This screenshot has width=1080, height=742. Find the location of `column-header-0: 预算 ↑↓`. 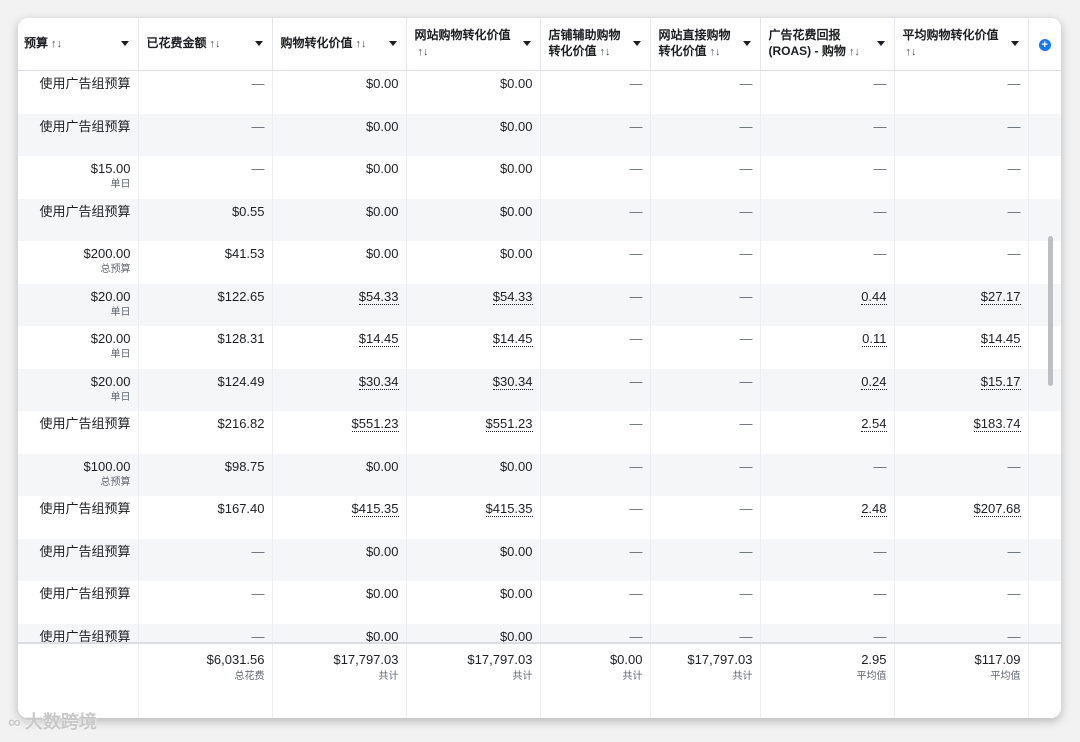

column-header-0: 预算 ↑↓ is located at coordinates (78, 44).